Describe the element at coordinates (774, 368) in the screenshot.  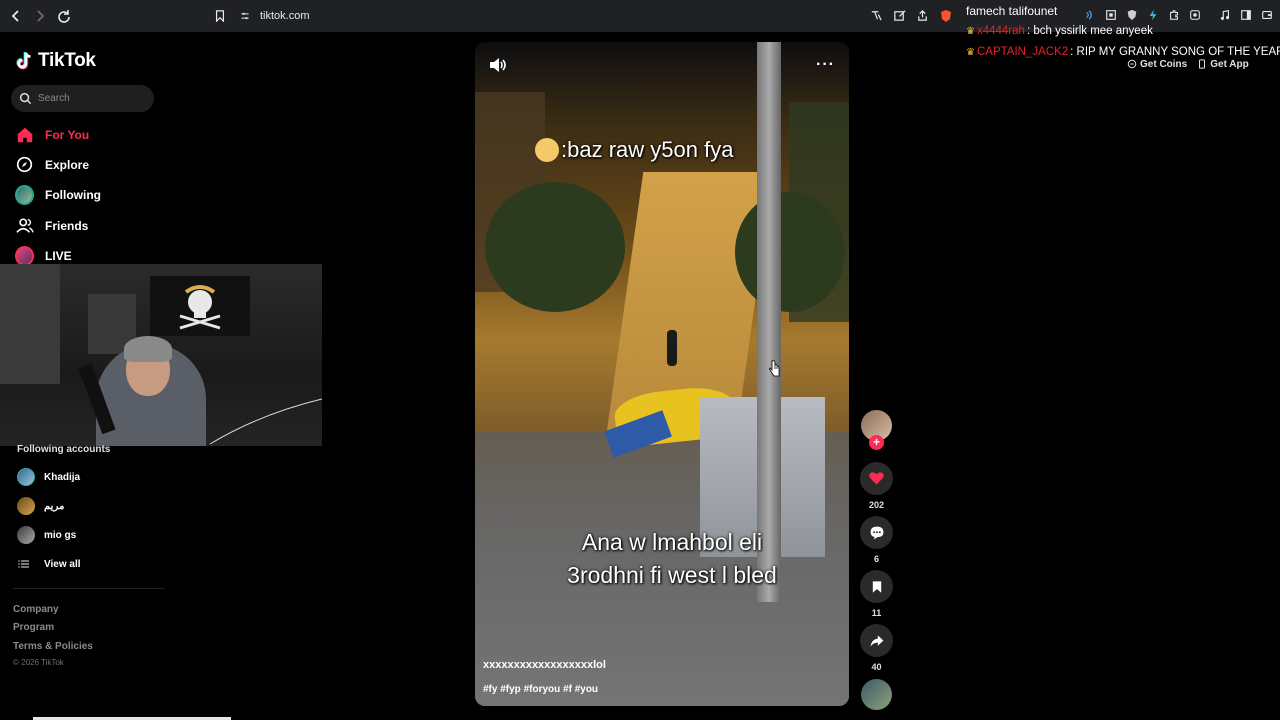
I see `hand-cursor-icon` at that location.